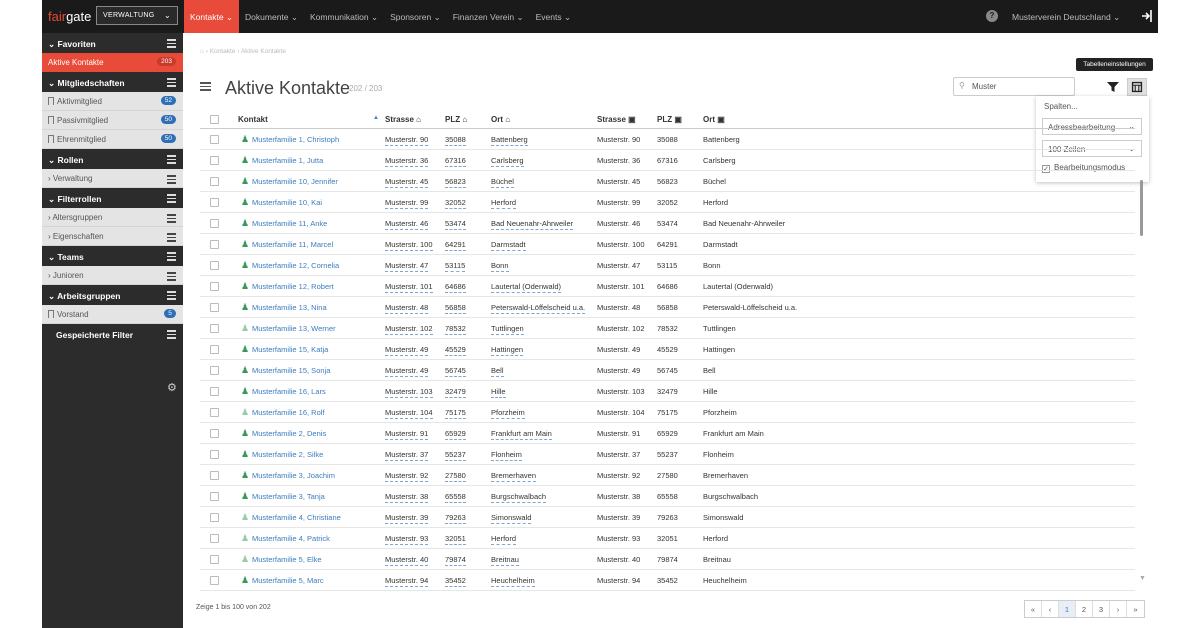 The width and height of the screenshot is (1200, 628). What do you see at coordinates (455, 371) in the screenshot?
I see `editable-cell: 56745` at bounding box center [455, 371].